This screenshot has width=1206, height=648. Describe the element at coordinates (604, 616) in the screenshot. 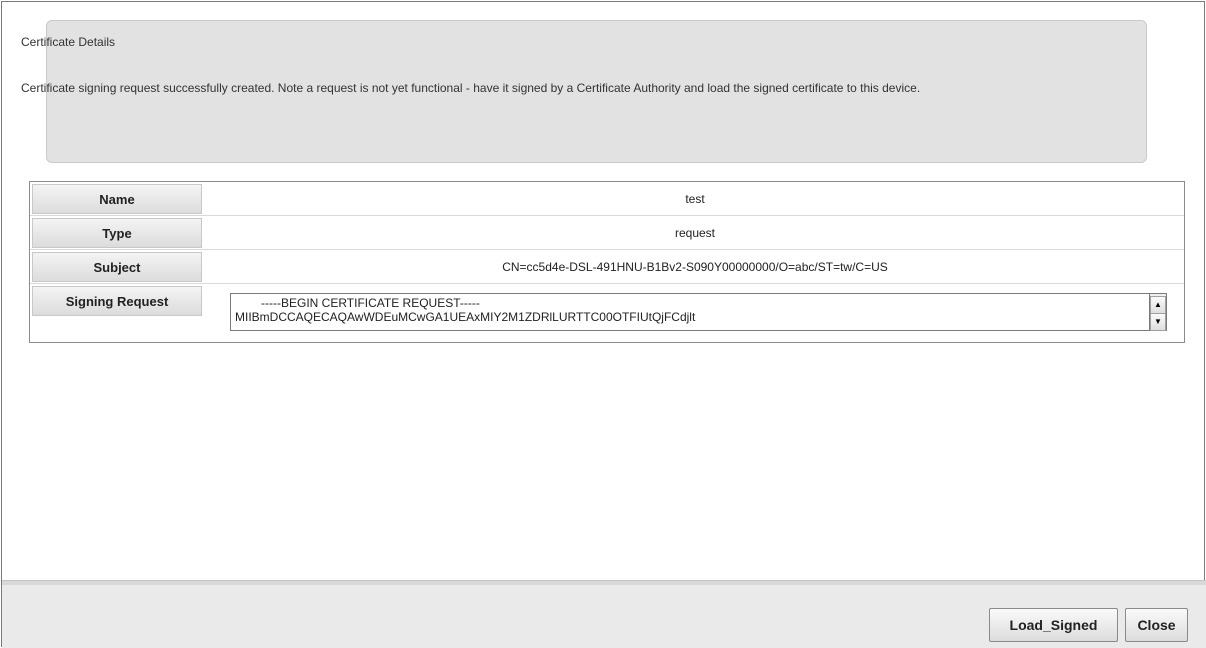

I see `dialog-footer: Load_Signed Close` at that location.